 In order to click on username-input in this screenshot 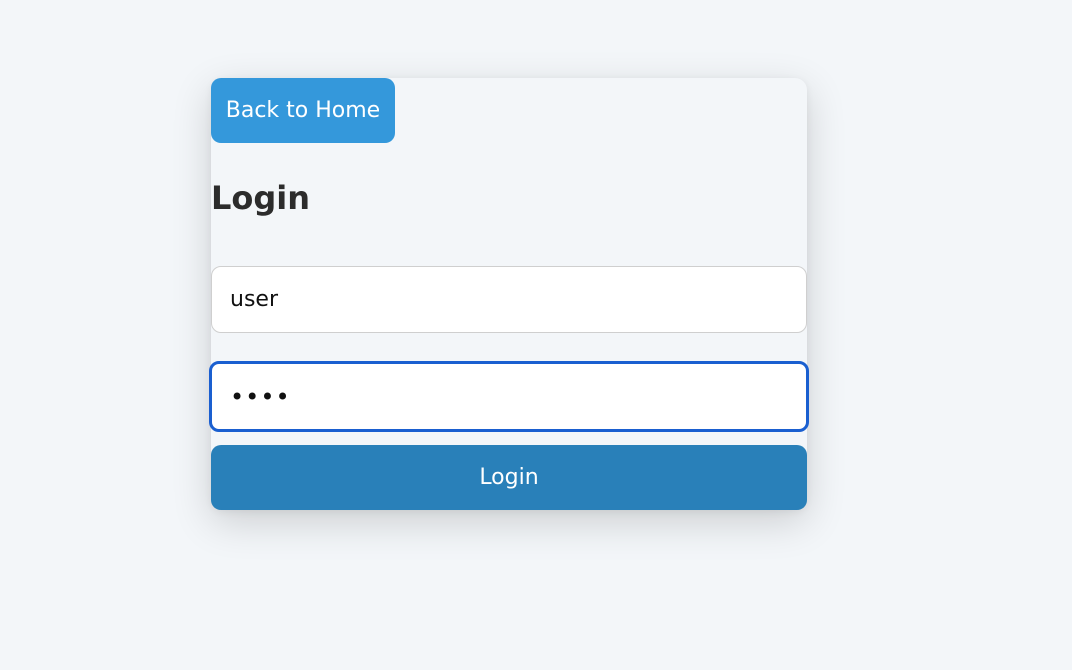, I will do `click(509, 299)`.